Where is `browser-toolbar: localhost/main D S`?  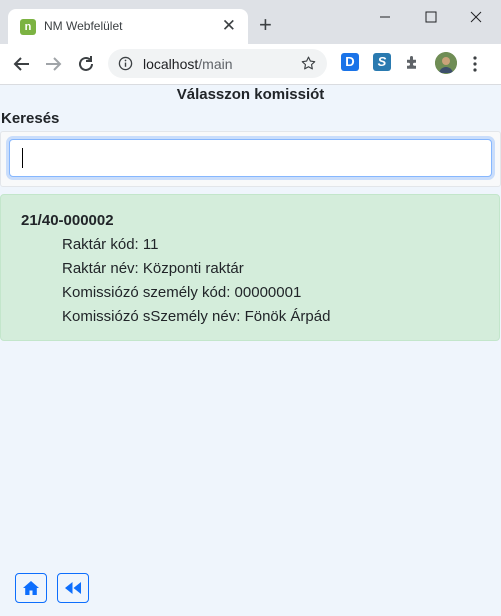
browser-toolbar: localhost/main D S is located at coordinates (250, 64).